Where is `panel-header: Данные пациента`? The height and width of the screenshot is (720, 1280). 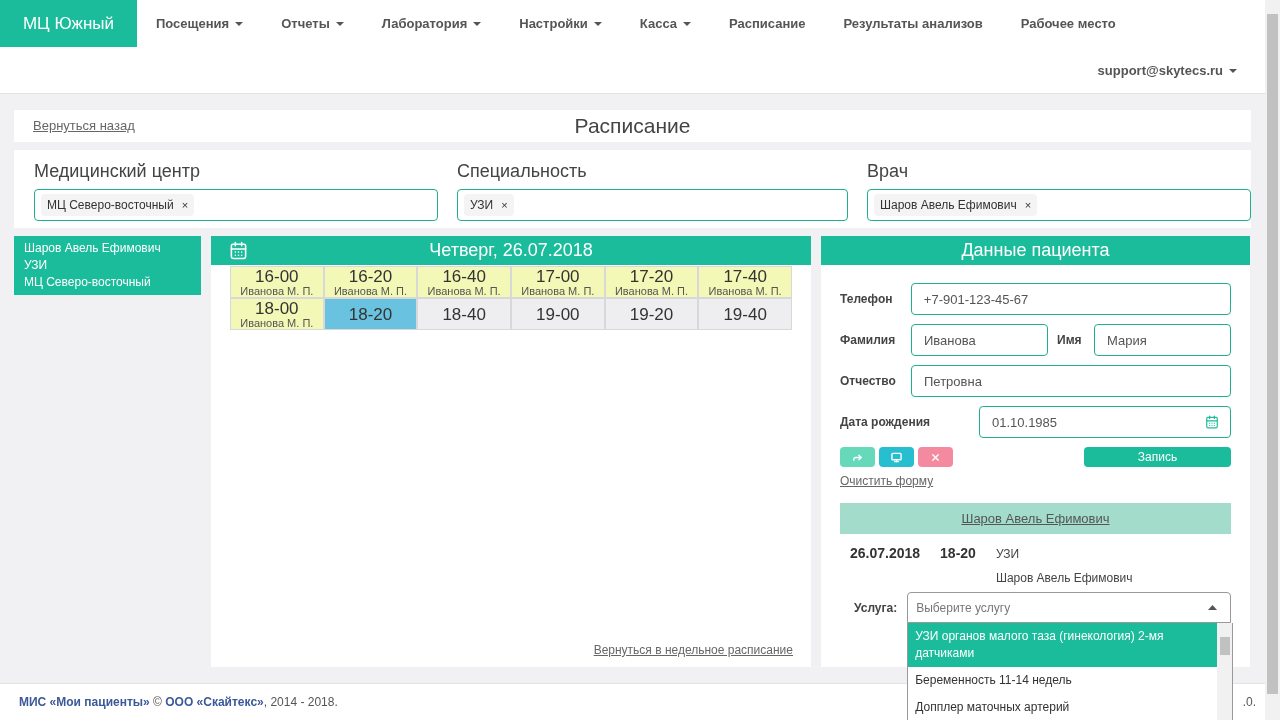 panel-header: Данные пациента is located at coordinates (1035, 250).